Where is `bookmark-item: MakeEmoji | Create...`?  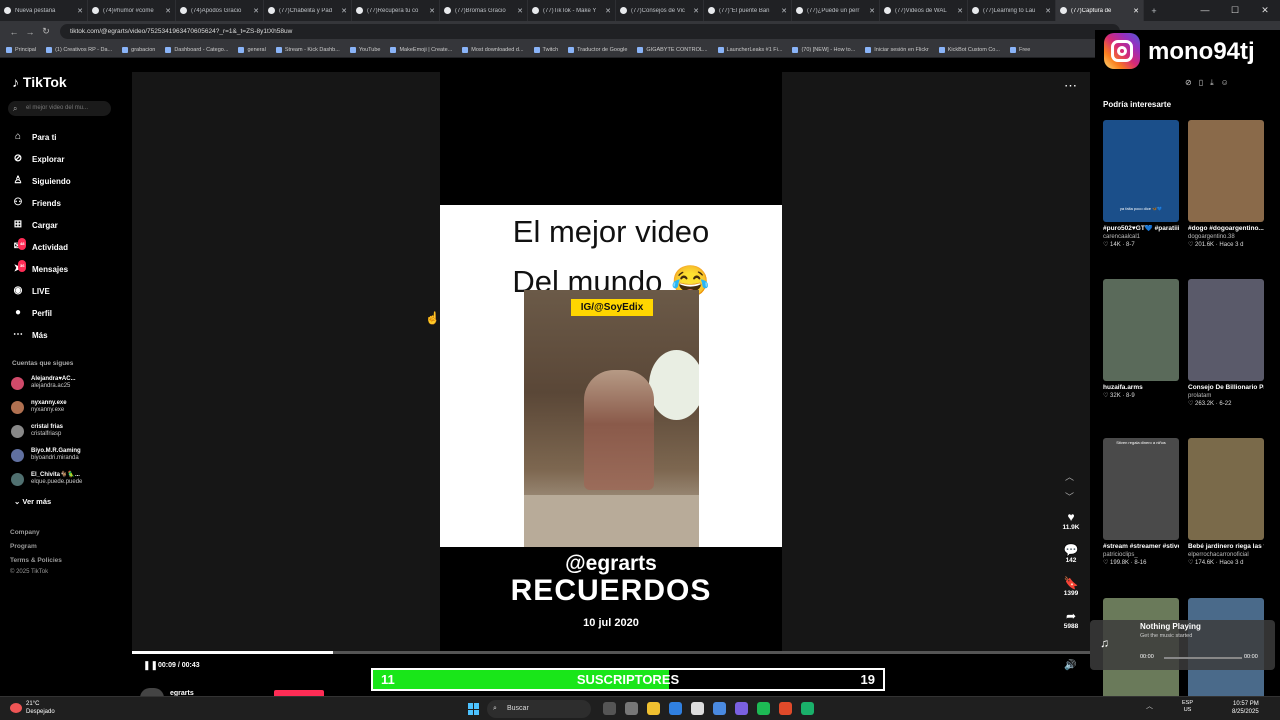 bookmark-item: MakeEmoji | Create... is located at coordinates (421, 49).